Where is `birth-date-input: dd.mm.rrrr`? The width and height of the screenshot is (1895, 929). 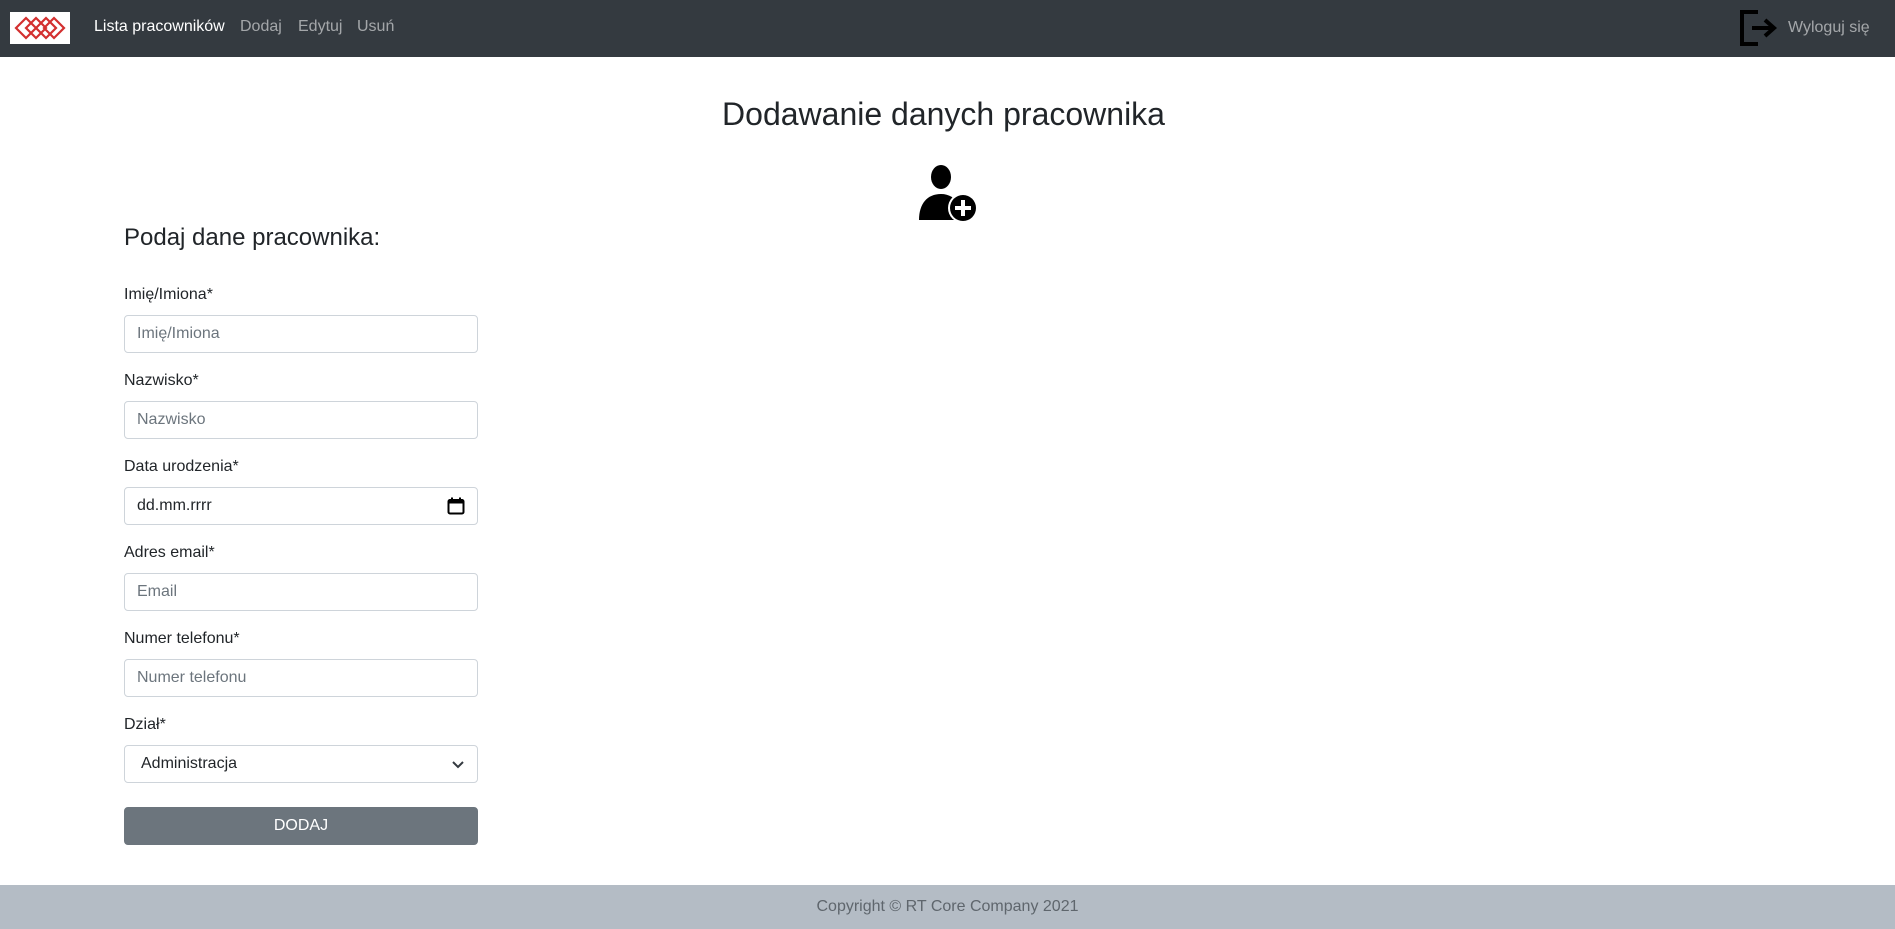 birth-date-input: dd.mm.rrrr is located at coordinates (301, 506).